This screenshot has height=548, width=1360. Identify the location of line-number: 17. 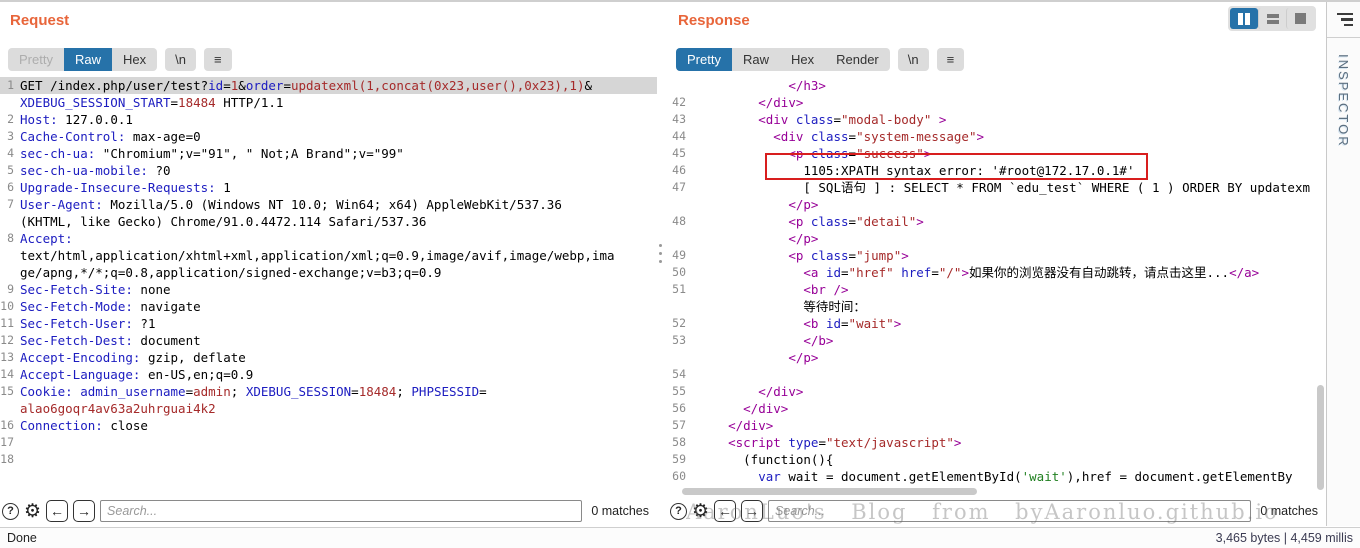
(7, 442).